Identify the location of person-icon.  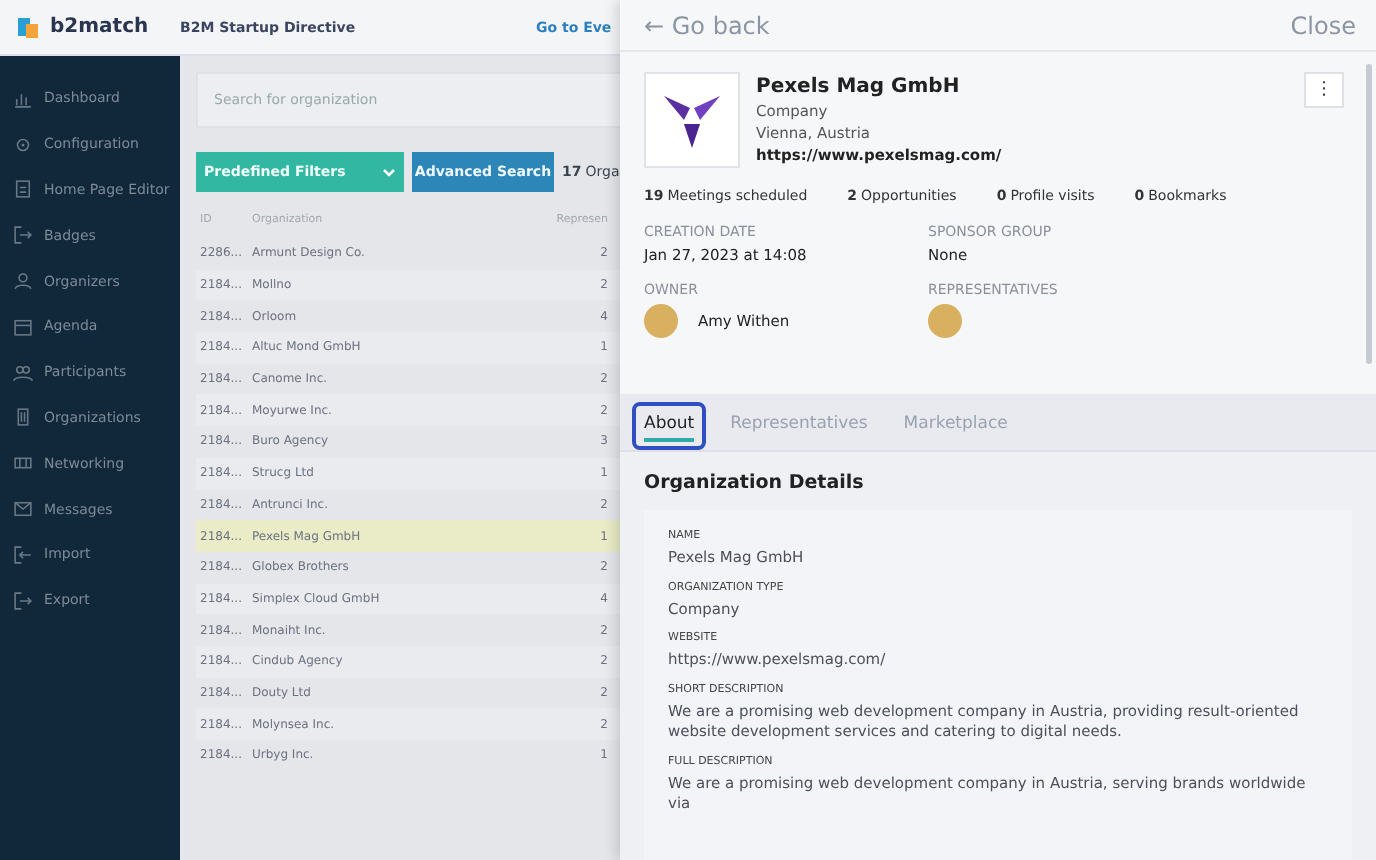
(23, 281).